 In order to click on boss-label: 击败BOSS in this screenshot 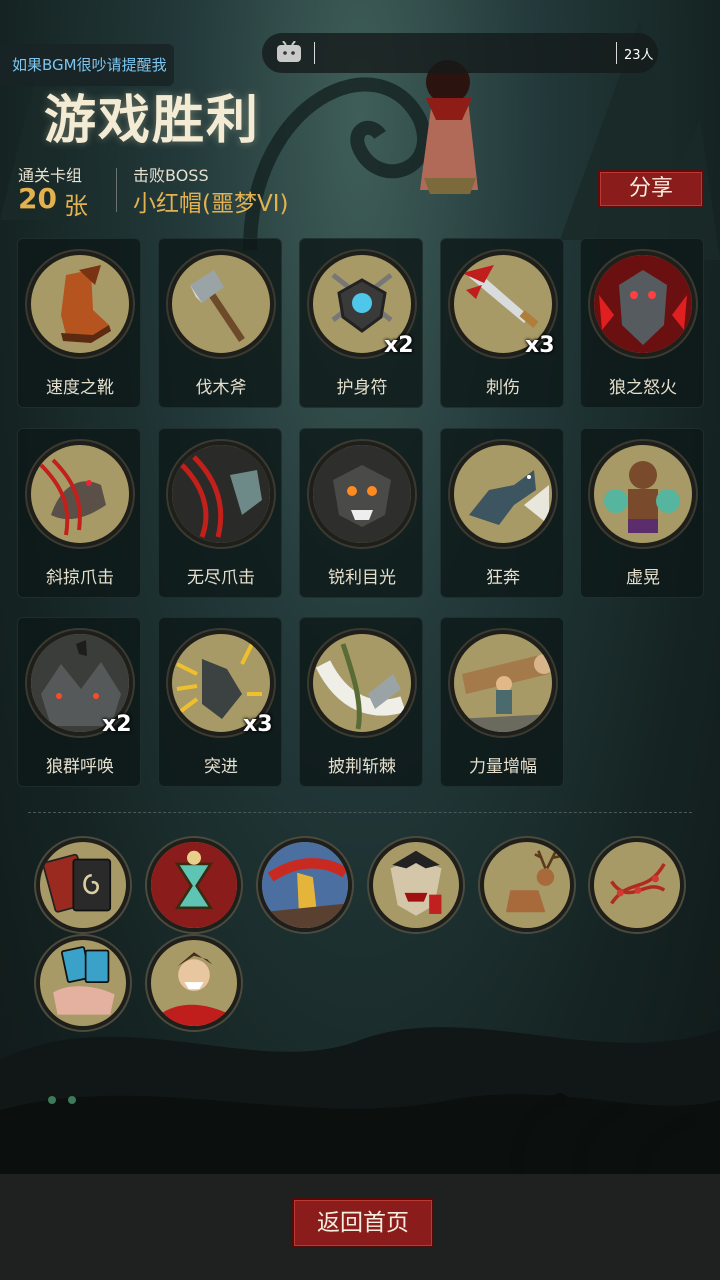, I will do `click(171, 175)`.